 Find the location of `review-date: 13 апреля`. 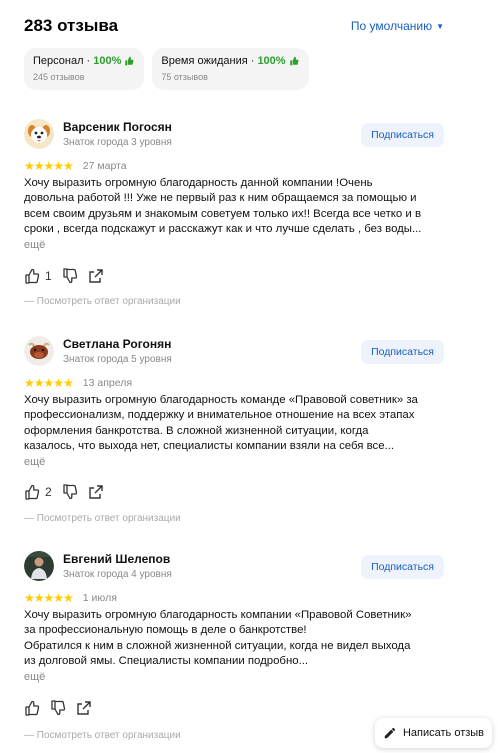

review-date: 13 апреля is located at coordinates (107, 383).